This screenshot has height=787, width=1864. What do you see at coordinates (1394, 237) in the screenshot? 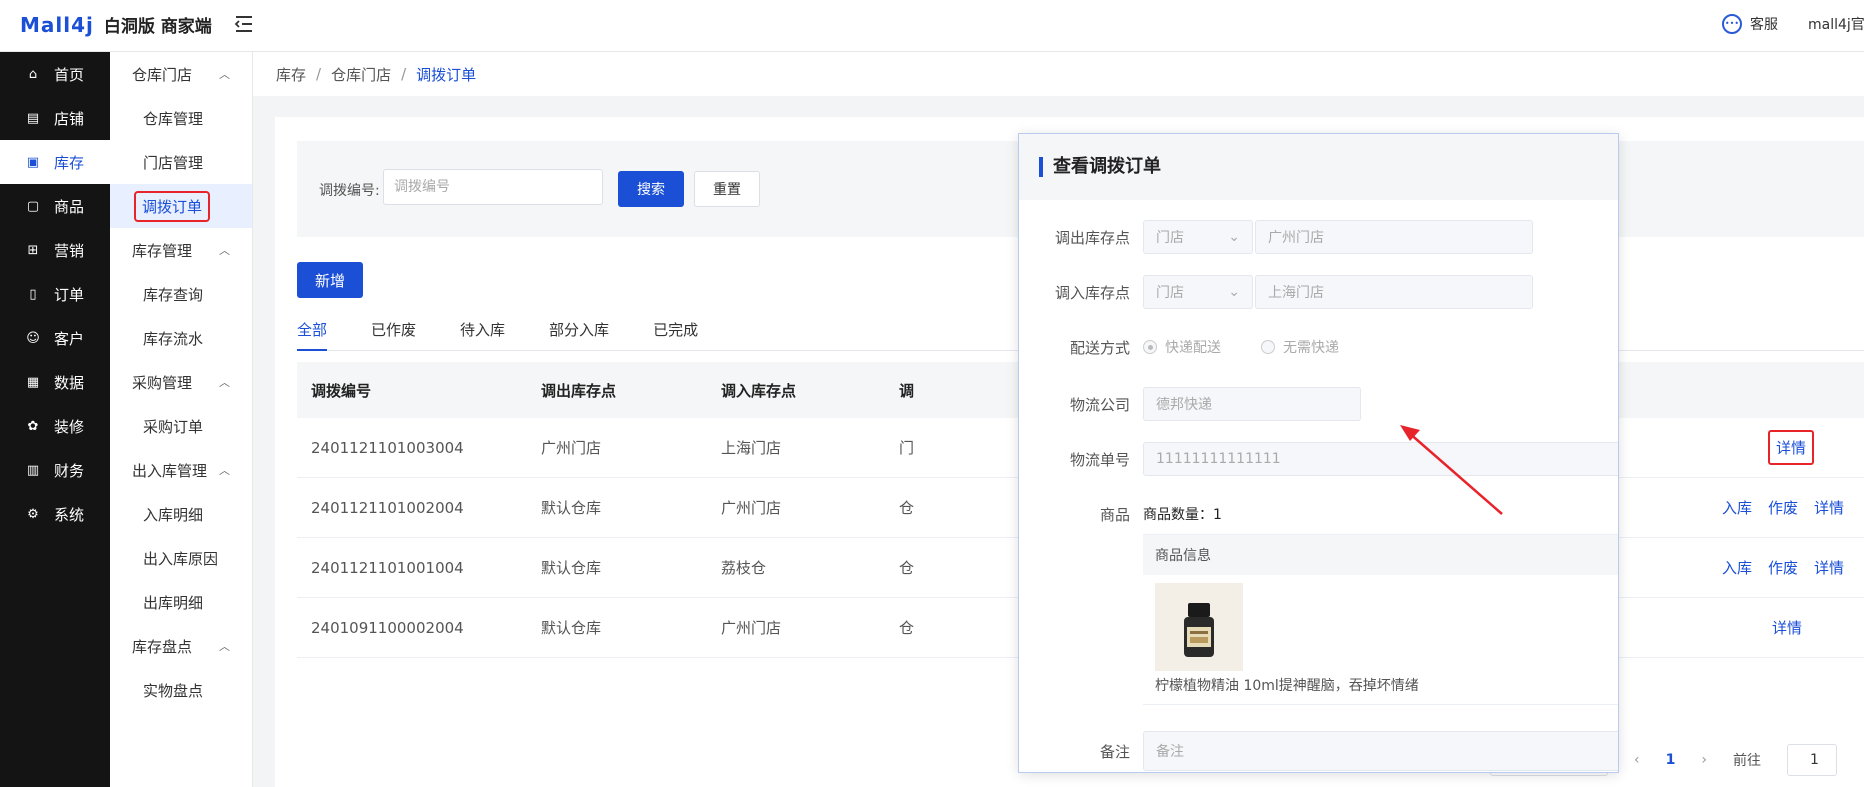
I see `out-store-field: 广州门店` at bounding box center [1394, 237].